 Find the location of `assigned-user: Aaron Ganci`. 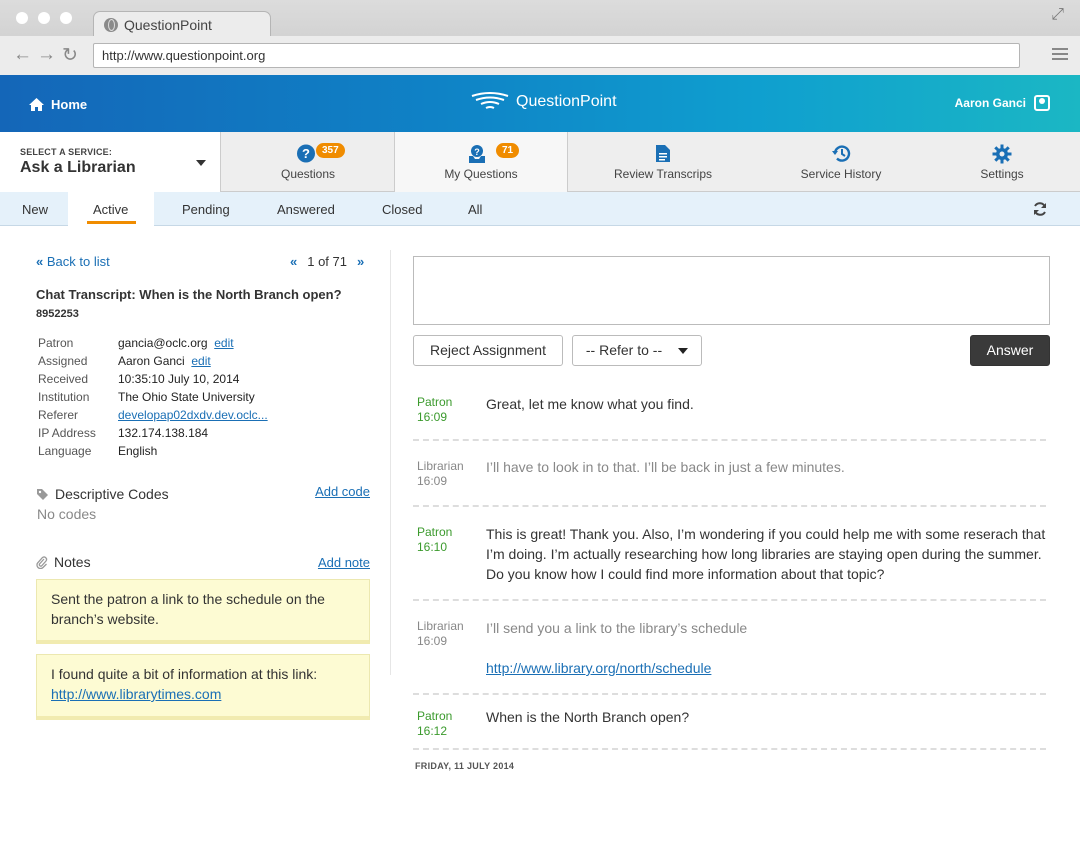

assigned-user: Aaron Ganci is located at coordinates (151, 361).